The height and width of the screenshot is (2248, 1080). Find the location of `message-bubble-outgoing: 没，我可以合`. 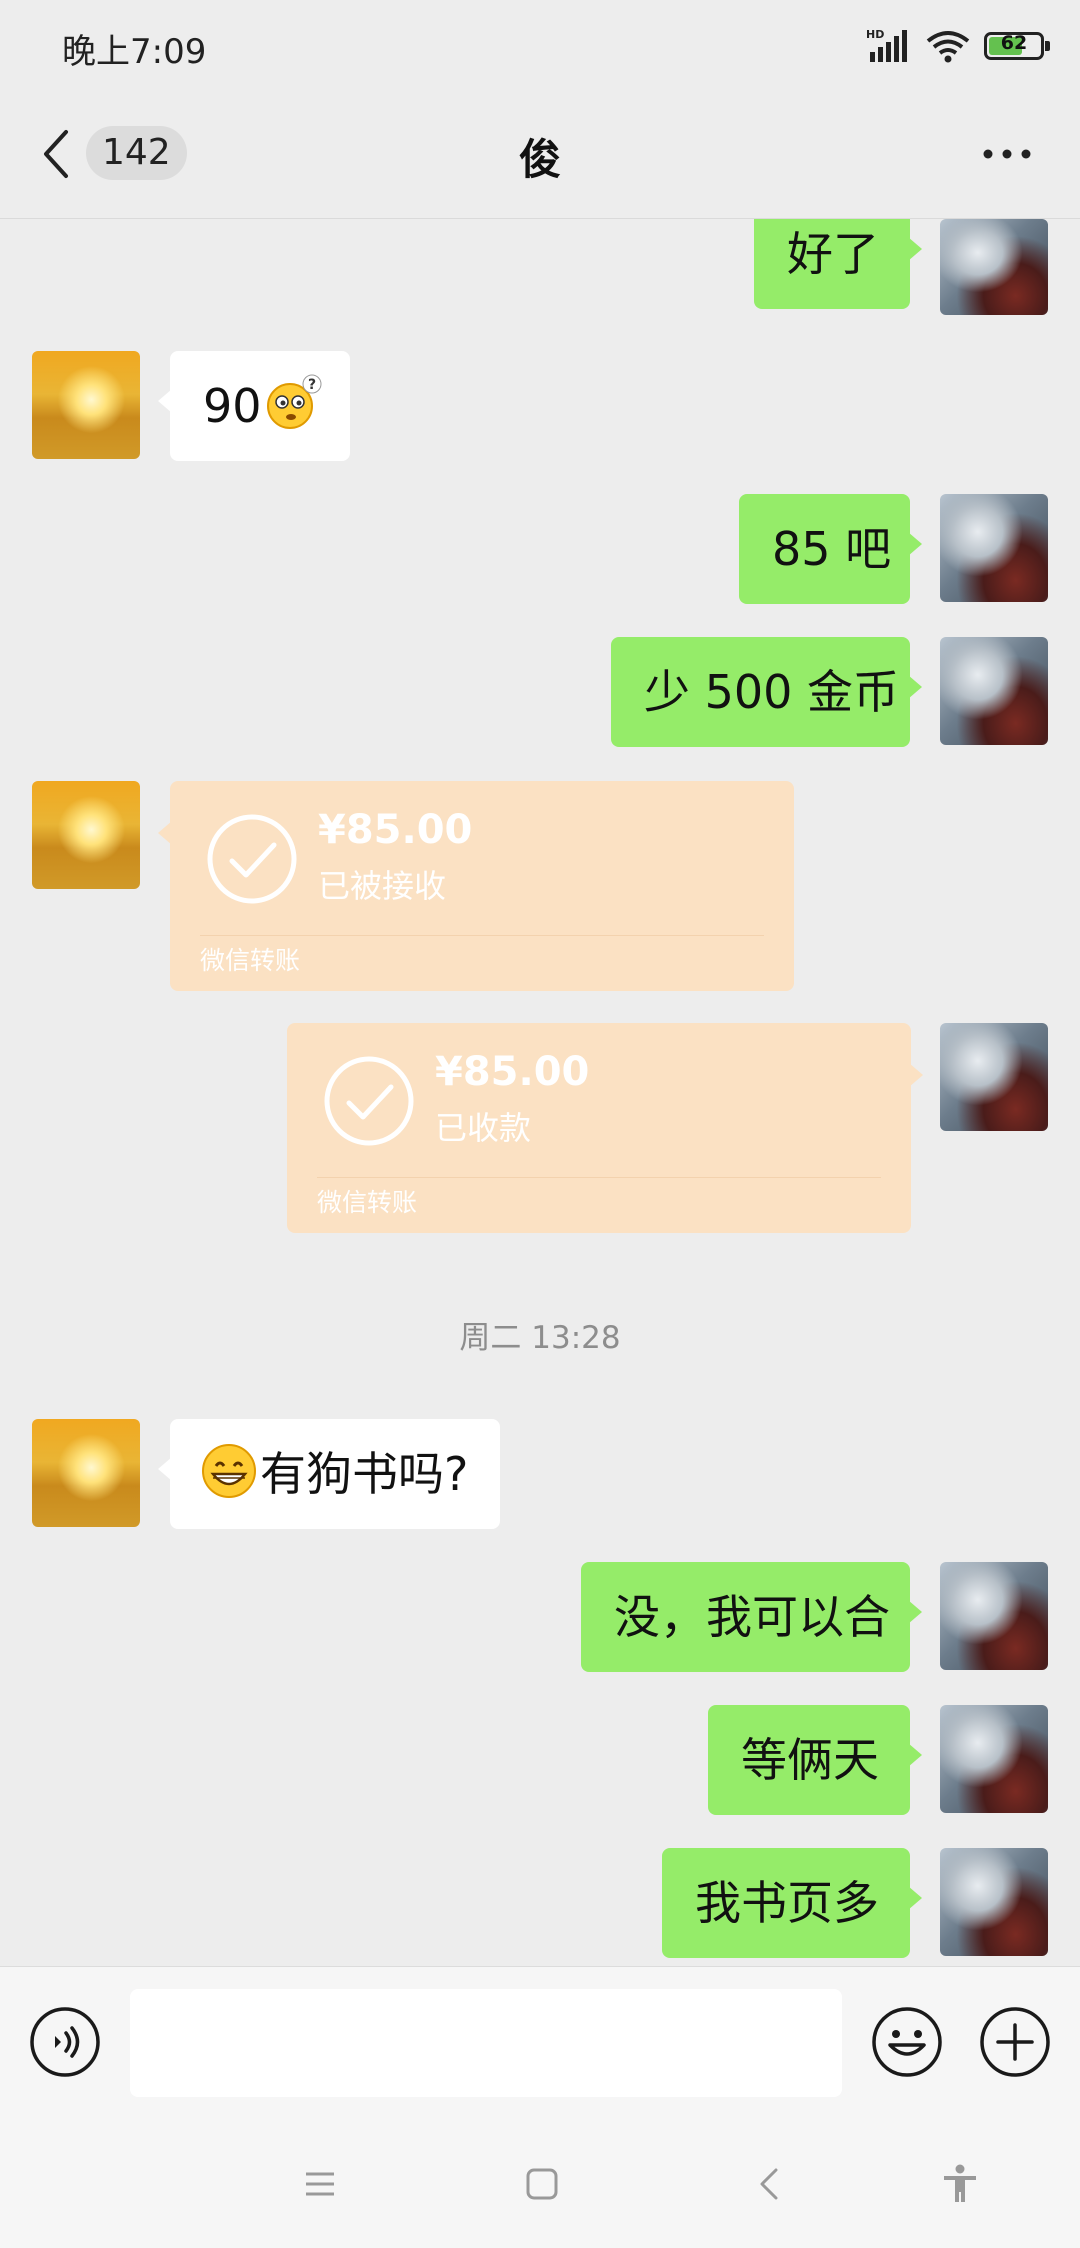

message-bubble-outgoing: 没，我可以合 is located at coordinates (751, 1617).